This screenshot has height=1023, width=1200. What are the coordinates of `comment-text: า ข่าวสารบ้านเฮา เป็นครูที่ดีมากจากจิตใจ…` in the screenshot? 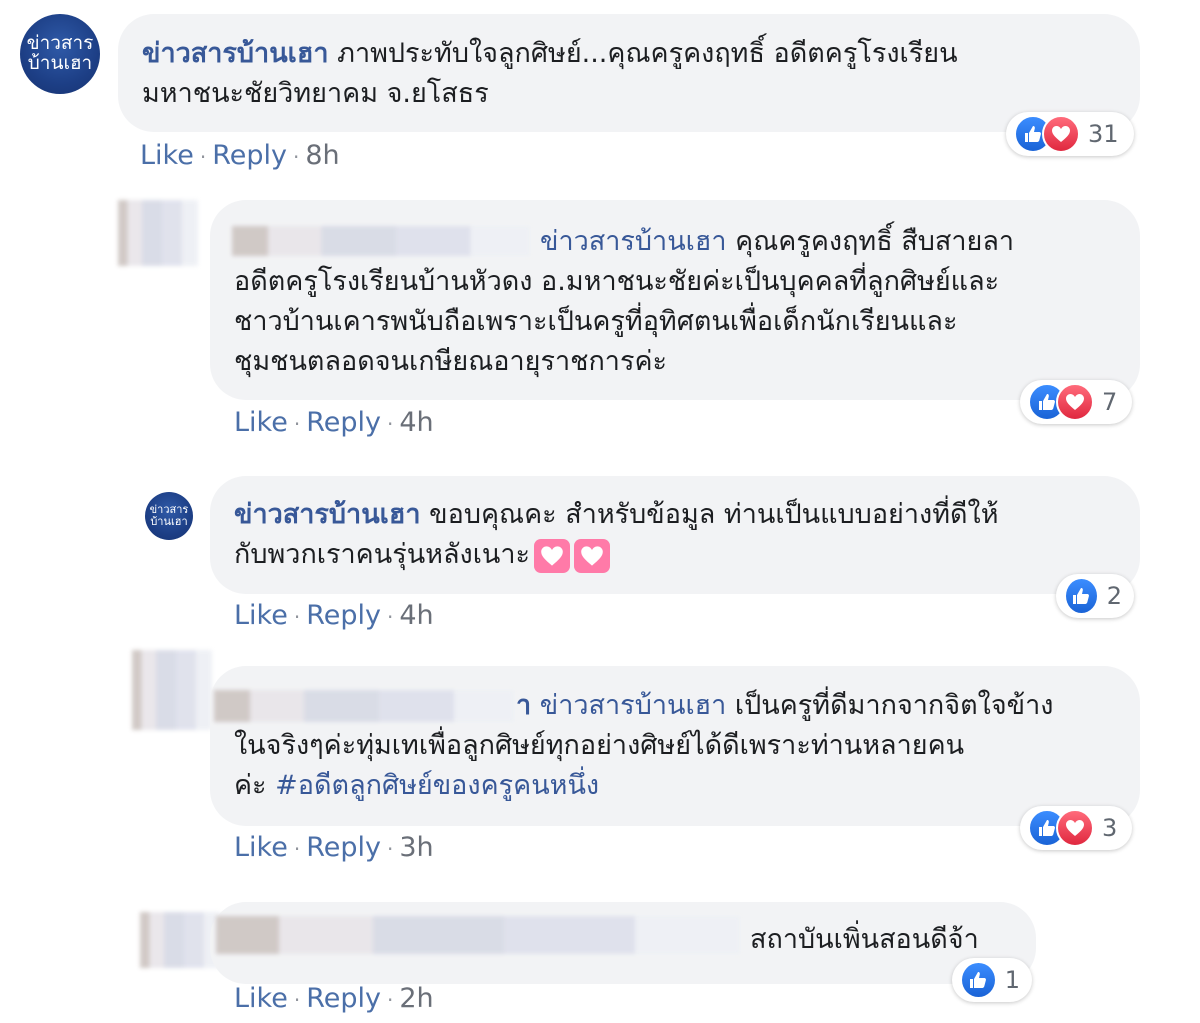 It's located at (643, 746).